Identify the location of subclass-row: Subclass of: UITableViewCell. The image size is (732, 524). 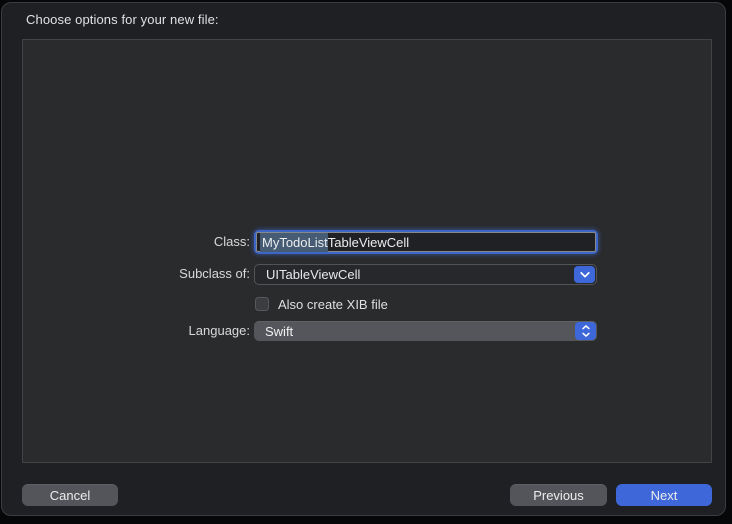
(367, 274).